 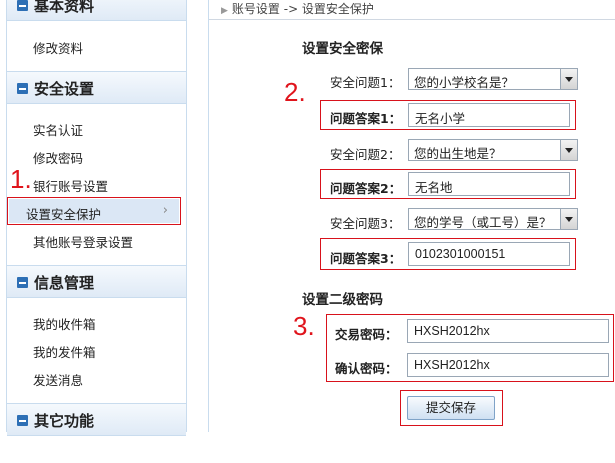 I want to click on sidebar-item-outbox: 我的发件箱, so click(x=64, y=351).